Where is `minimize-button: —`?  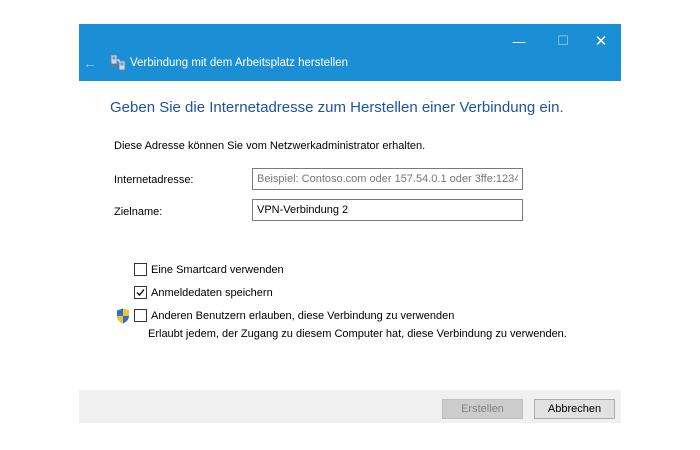 minimize-button: — is located at coordinates (519, 41).